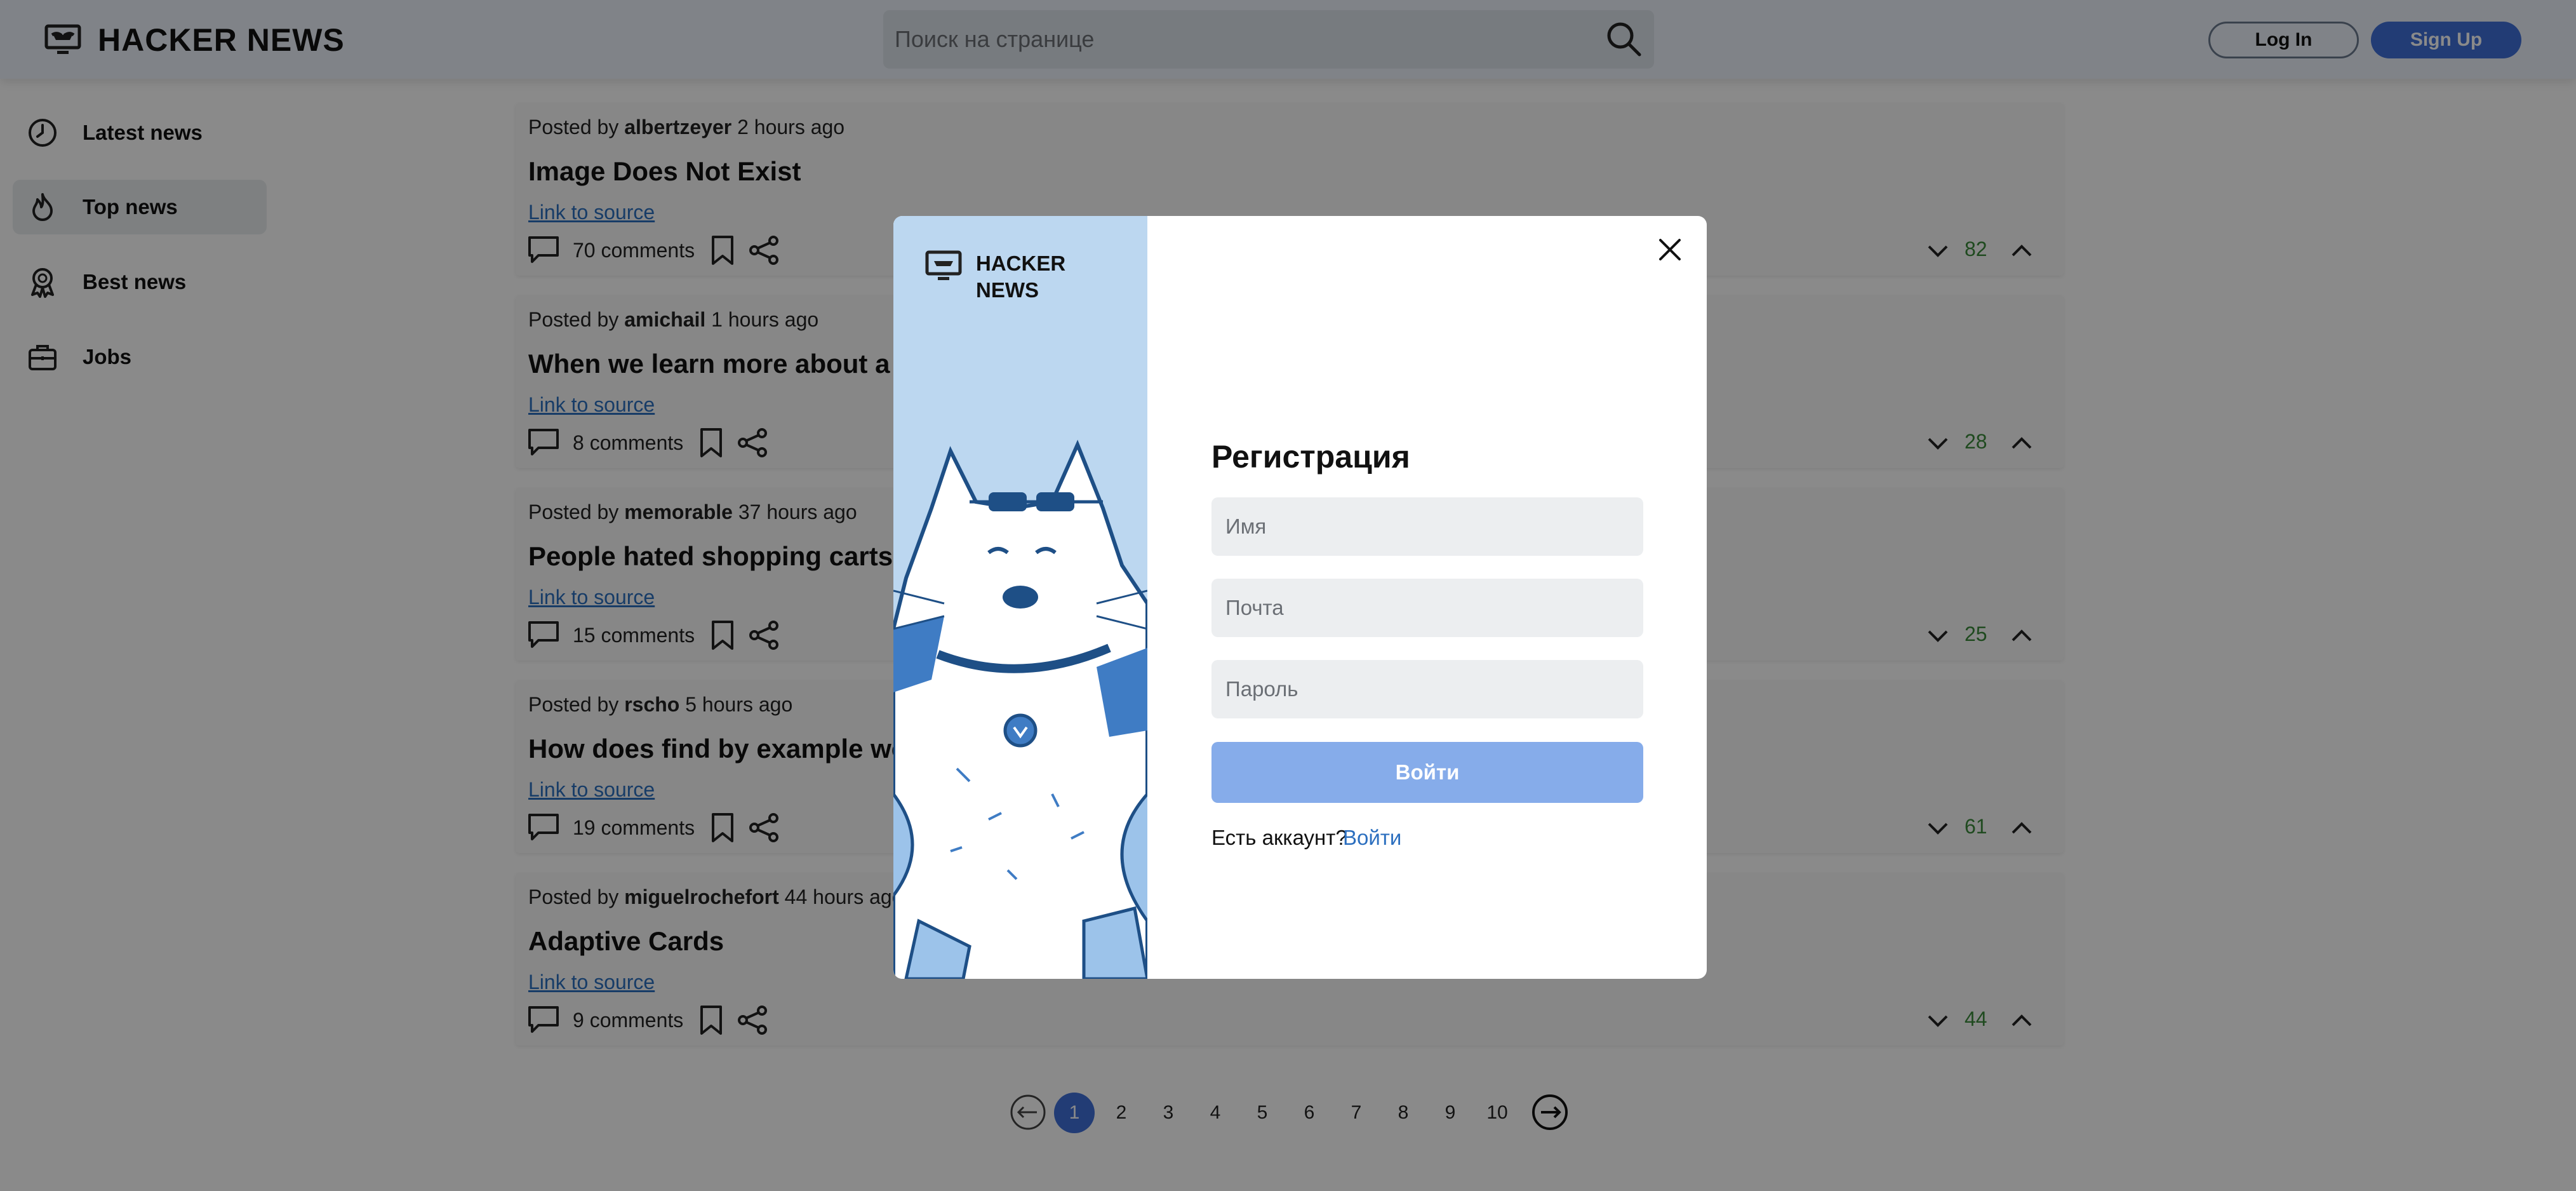 The image size is (2576, 1191). What do you see at coordinates (1427, 772) in the screenshot?
I see `submit-button: Войти` at bounding box center [1427, 772].